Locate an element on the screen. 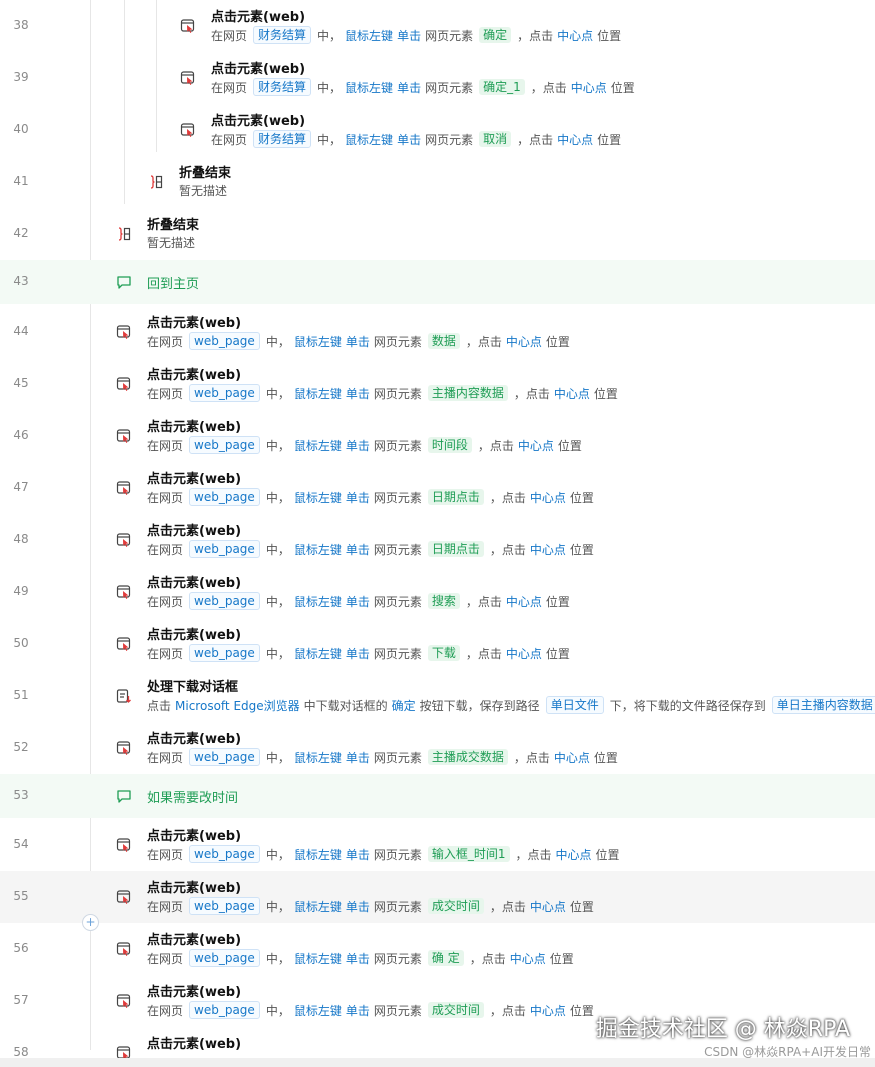 Image resolution: width=875 pixels, height=1067 pixels. element-tag: 确定 is located at coordinates (495, 35).